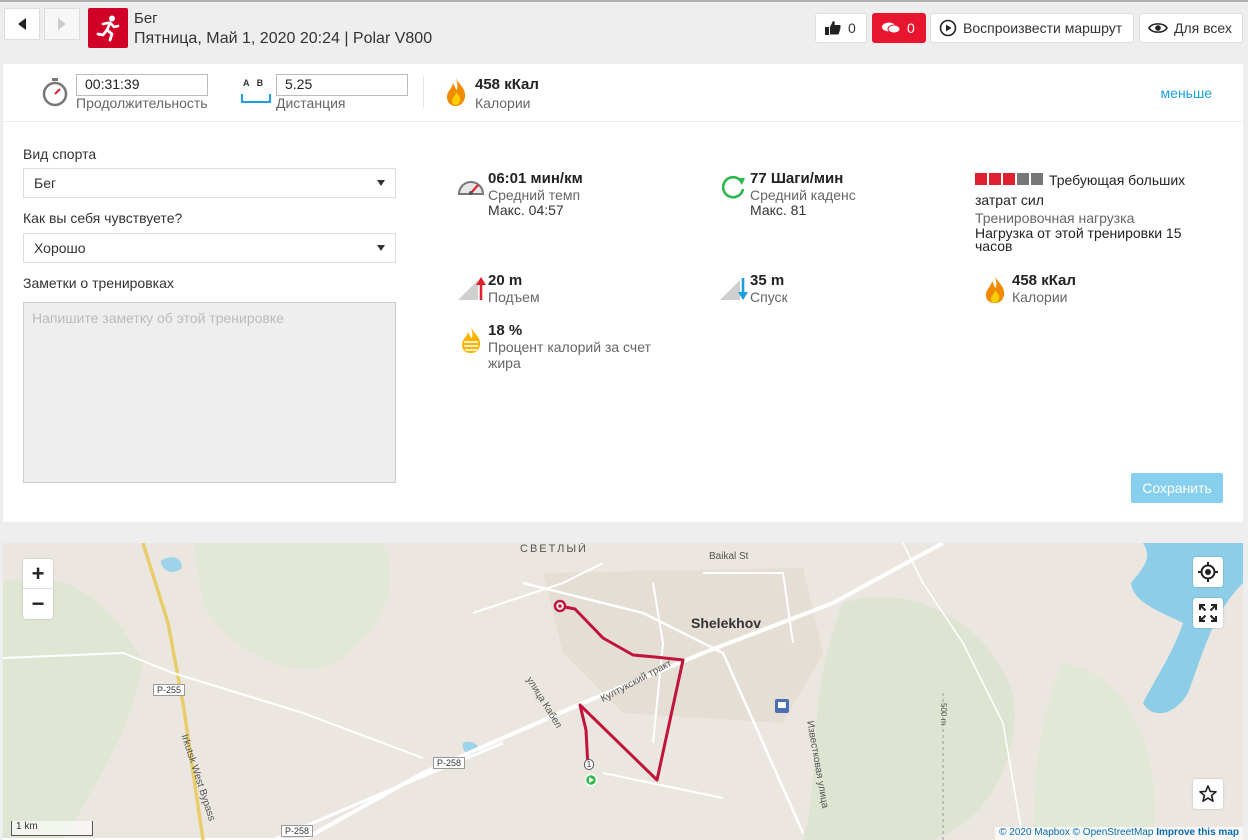 Image resolution: width=1248 pixels, height=840 pixels. Describe the element at coordinates (1117, 180) in the screenshot. I see `training-load-title: Требующая больших` at that location.